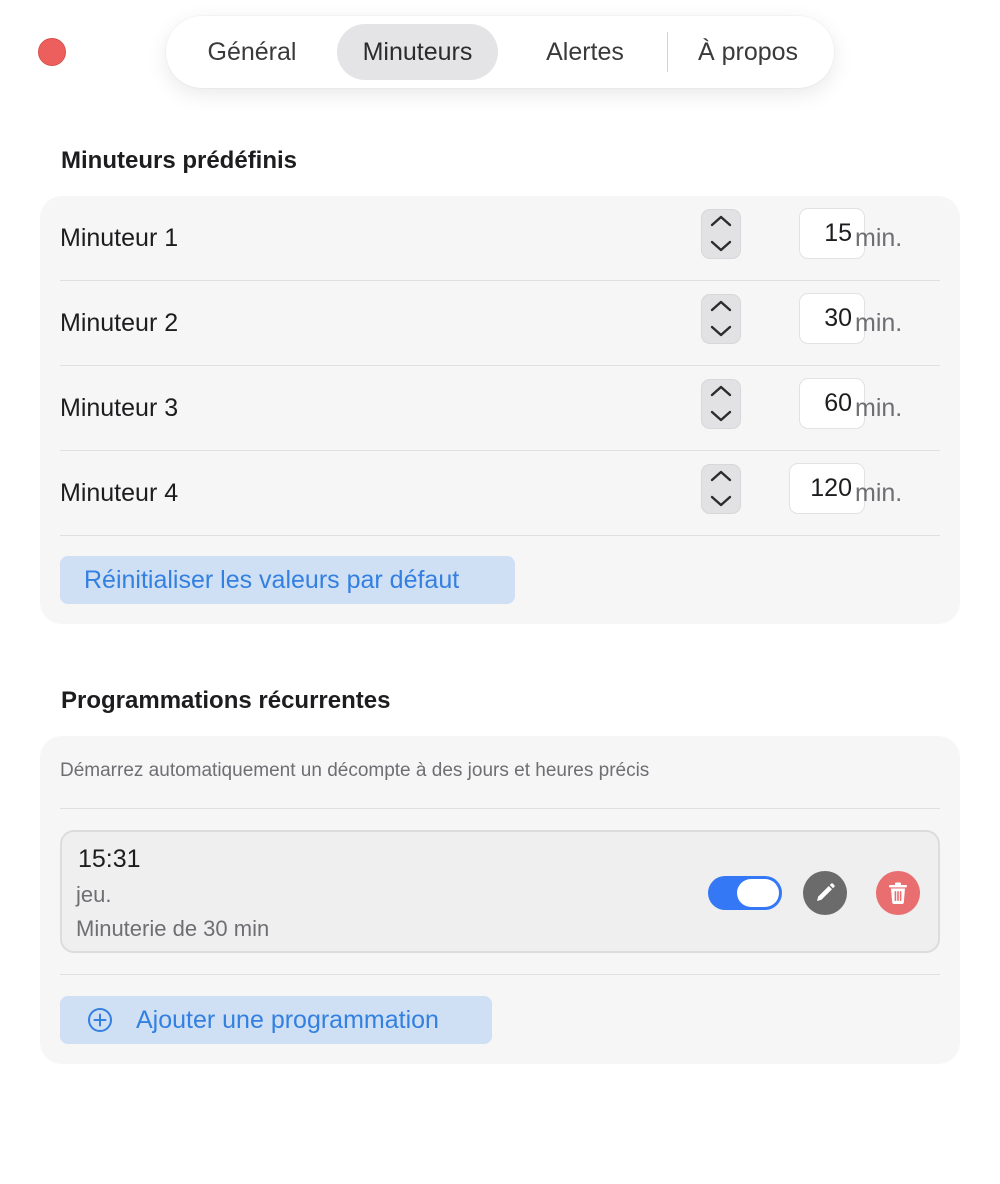  What do you see at coordinates (100, 1020) in the screenshot?
I see `plus-circle-icon` at bounding box center [100, 1020].